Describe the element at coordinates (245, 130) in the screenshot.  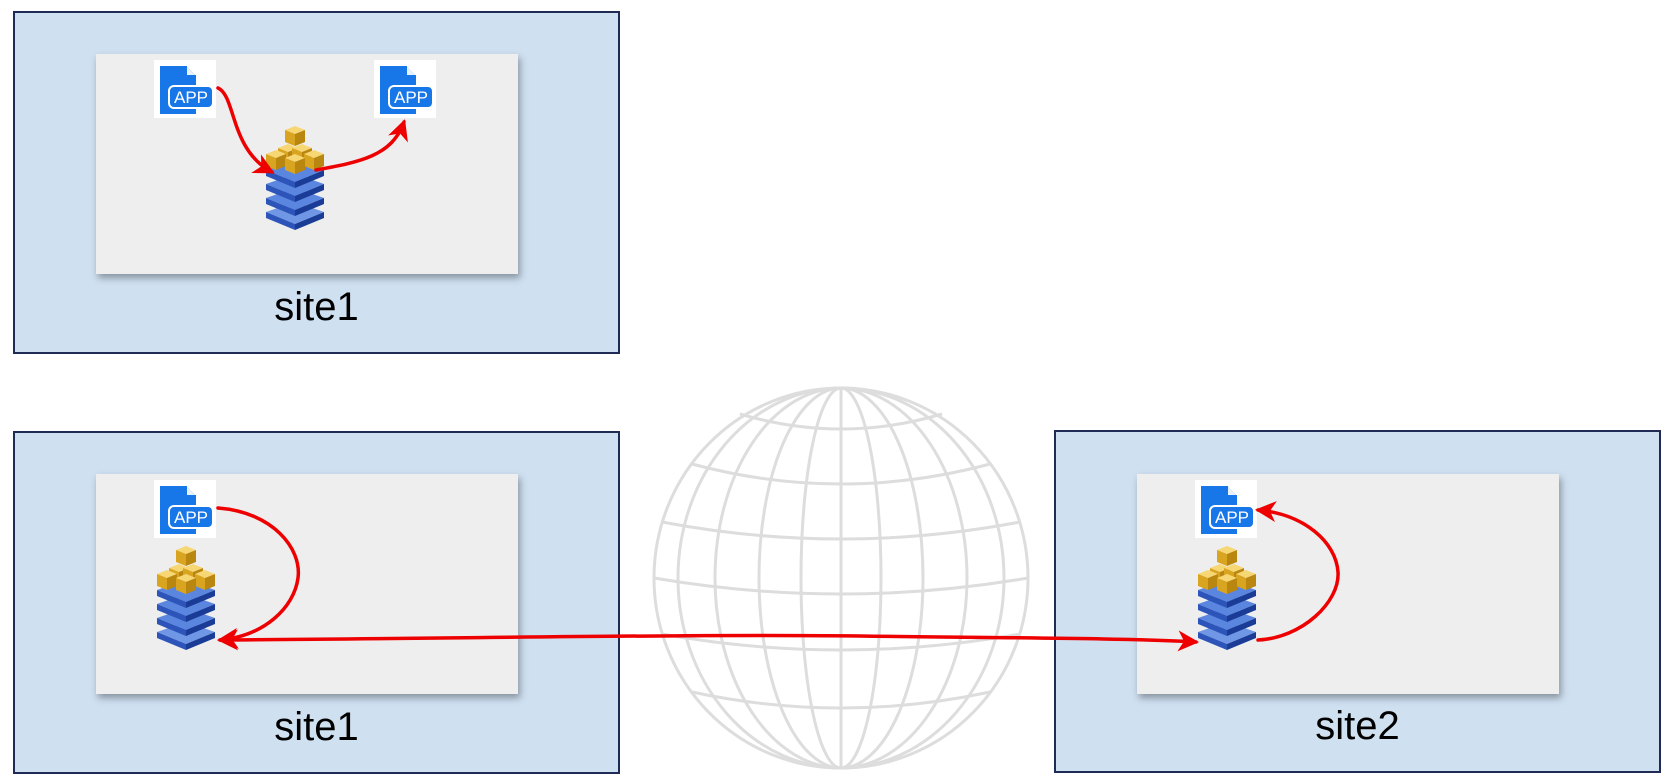
I see `arrow-app-to-router-top` at that location.